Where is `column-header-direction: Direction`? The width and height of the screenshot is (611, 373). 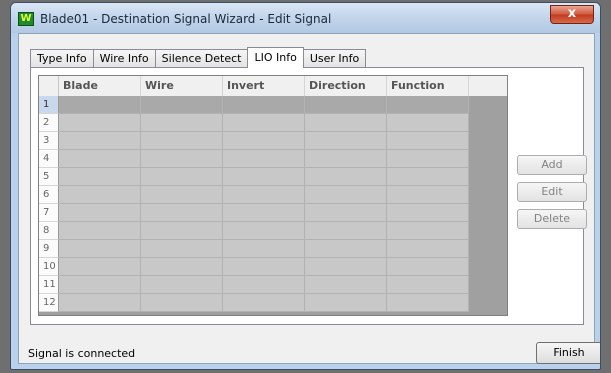 column-header-direction: Direction is located at coordinates (346, 86).